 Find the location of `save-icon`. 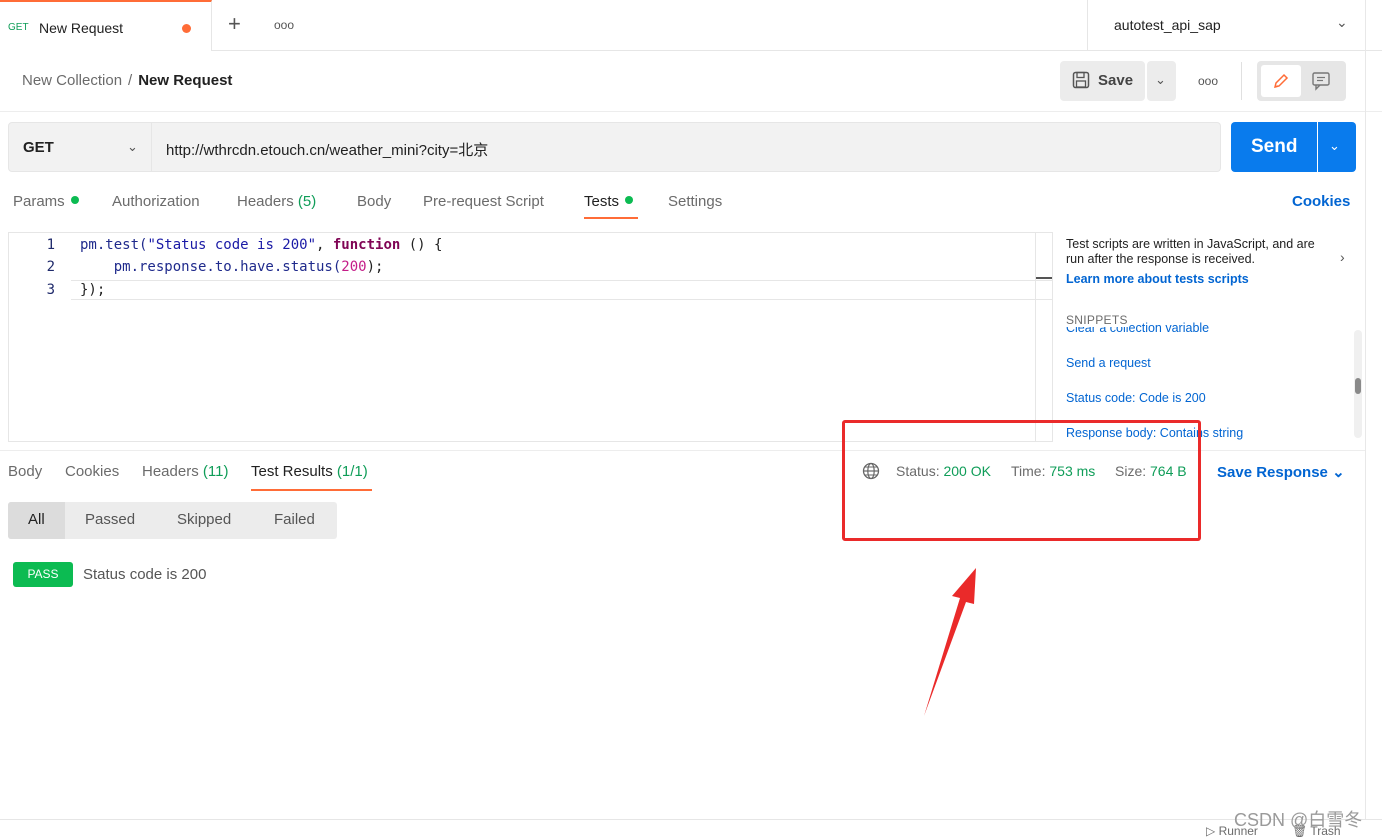

save-icon is located at coordinates (1081, 80).